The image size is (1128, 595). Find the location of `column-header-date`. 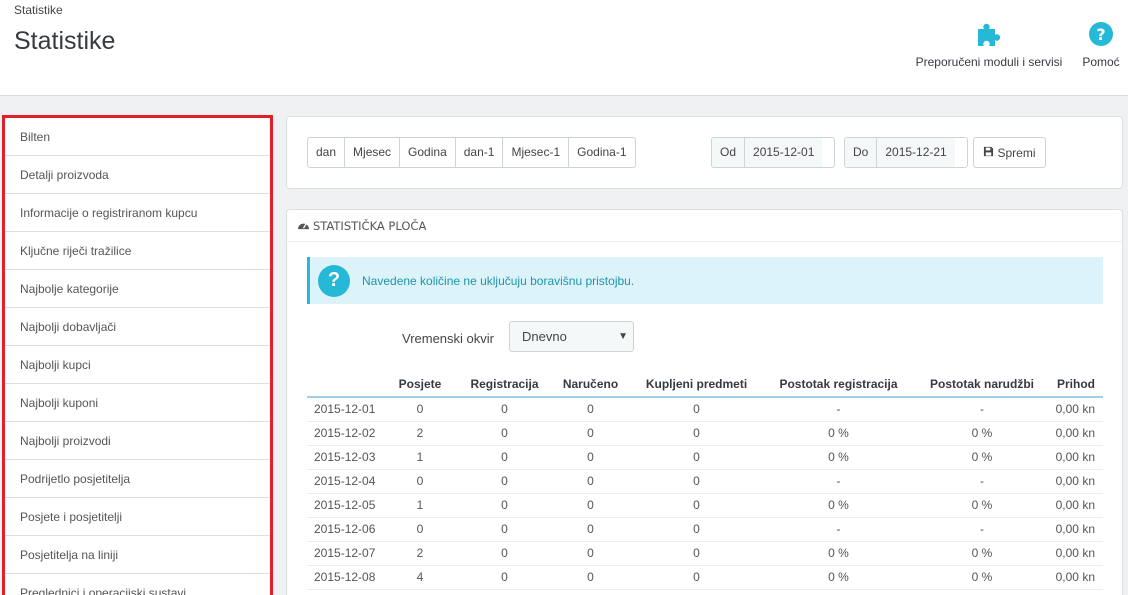

column-header-date is located at coordinates (343, 384).